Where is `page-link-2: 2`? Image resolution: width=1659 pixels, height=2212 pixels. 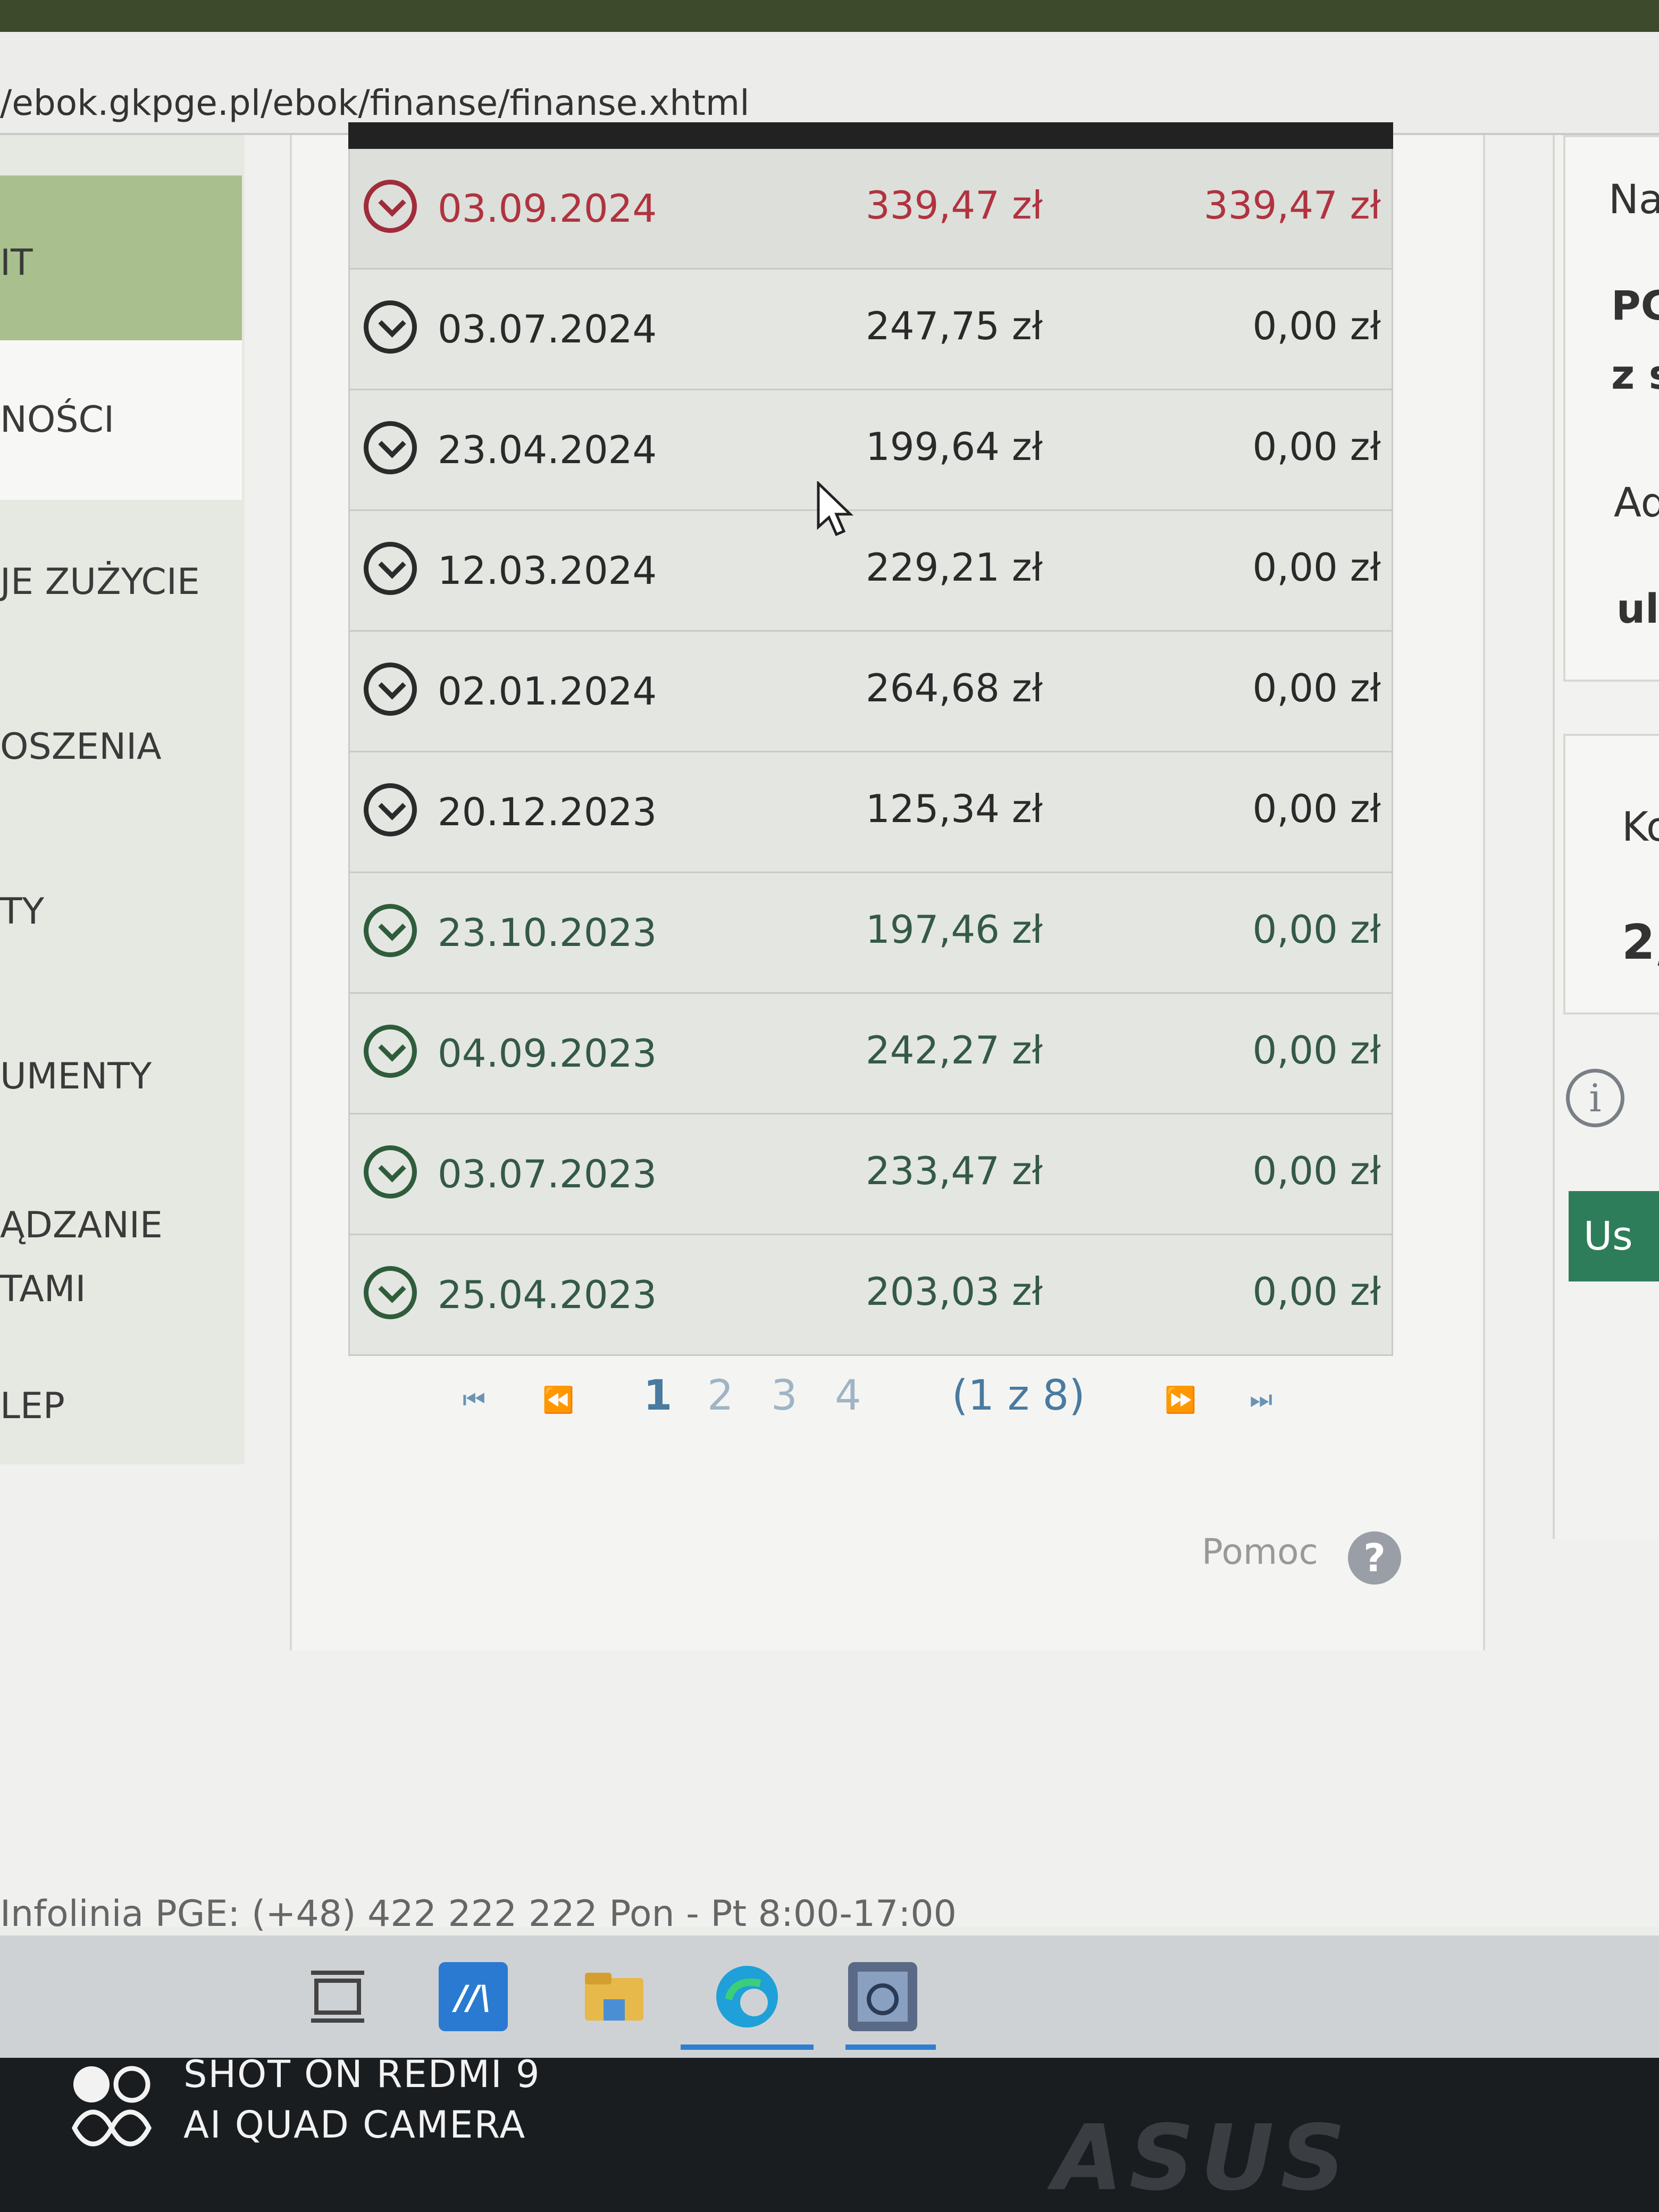
page-link-2: 2 is located at coordinates (720, 1396).